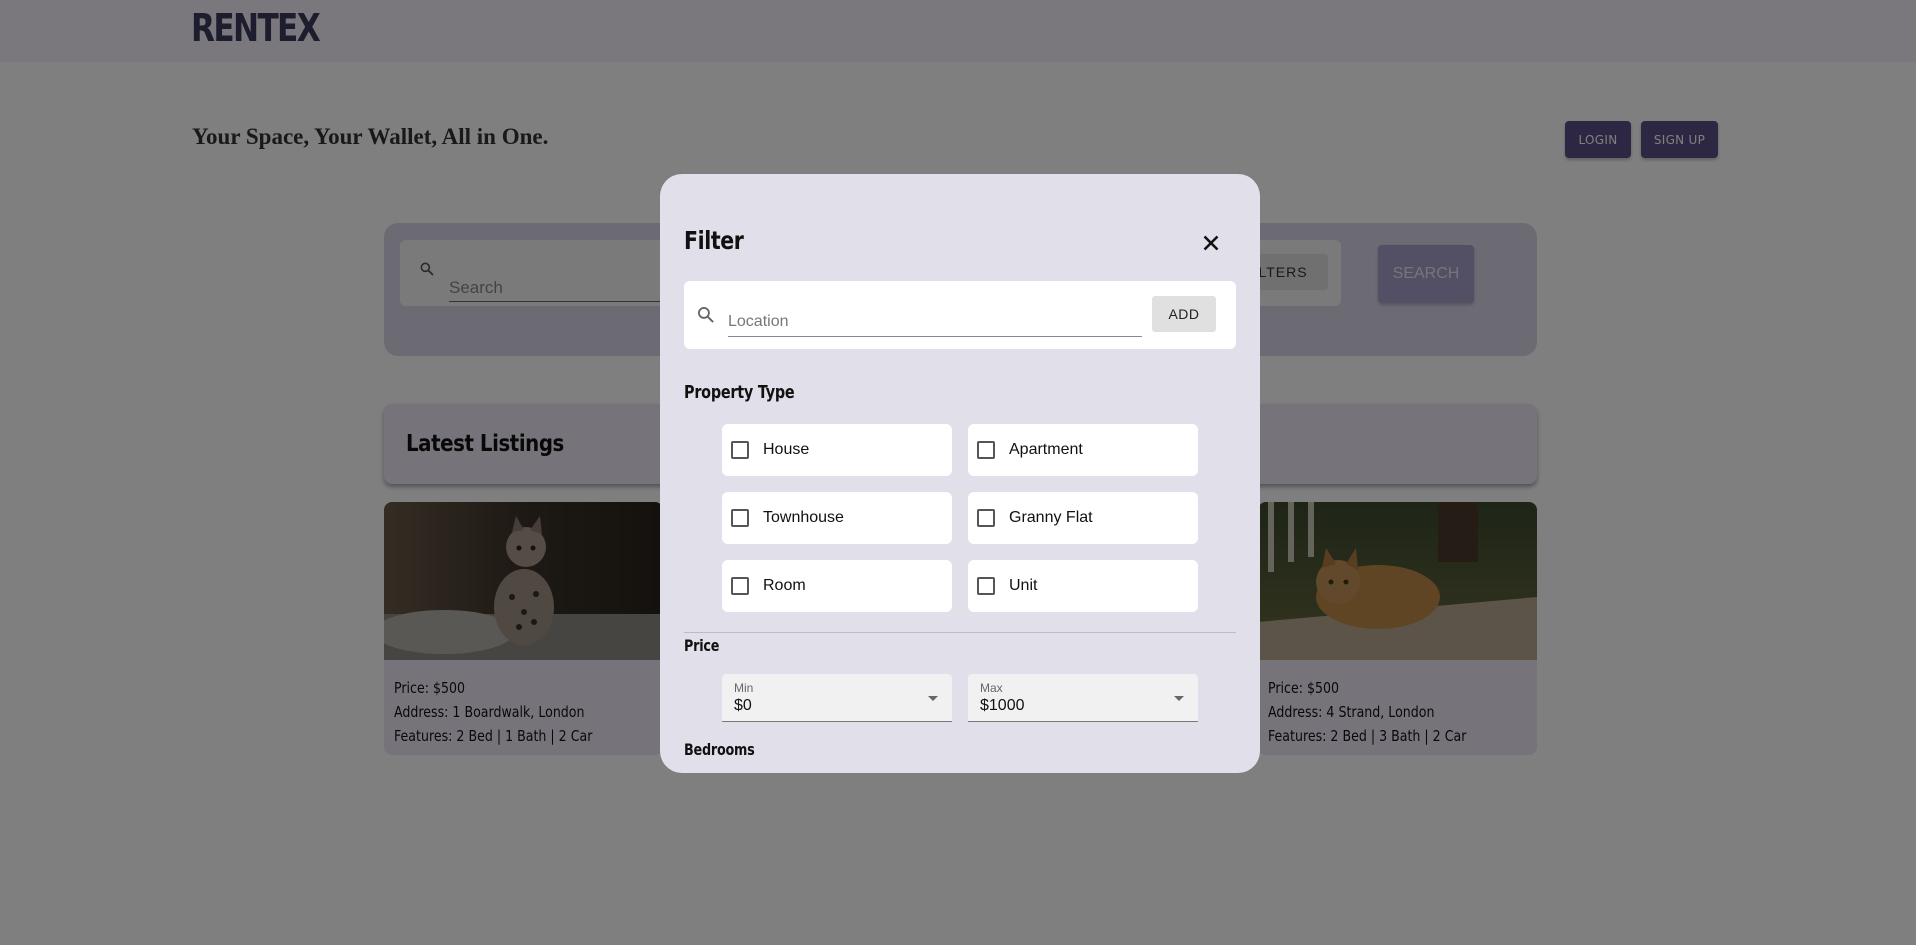 The image size is (1916, 945). What do you see at coordinates (935, 323) in the screenshot?
I see `location-input` at bounding box center [935, 323].